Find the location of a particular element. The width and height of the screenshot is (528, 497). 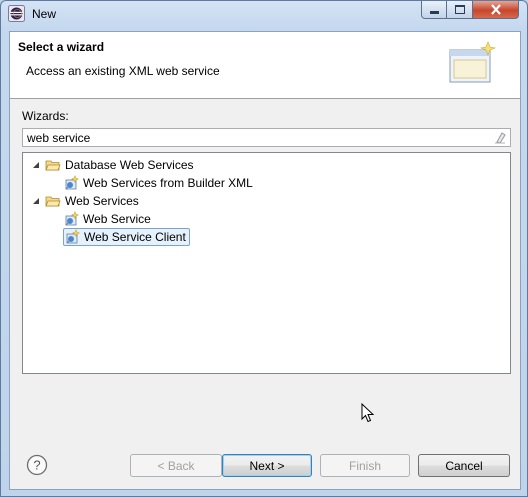

window-title: New is located at coordinates (44, 14).